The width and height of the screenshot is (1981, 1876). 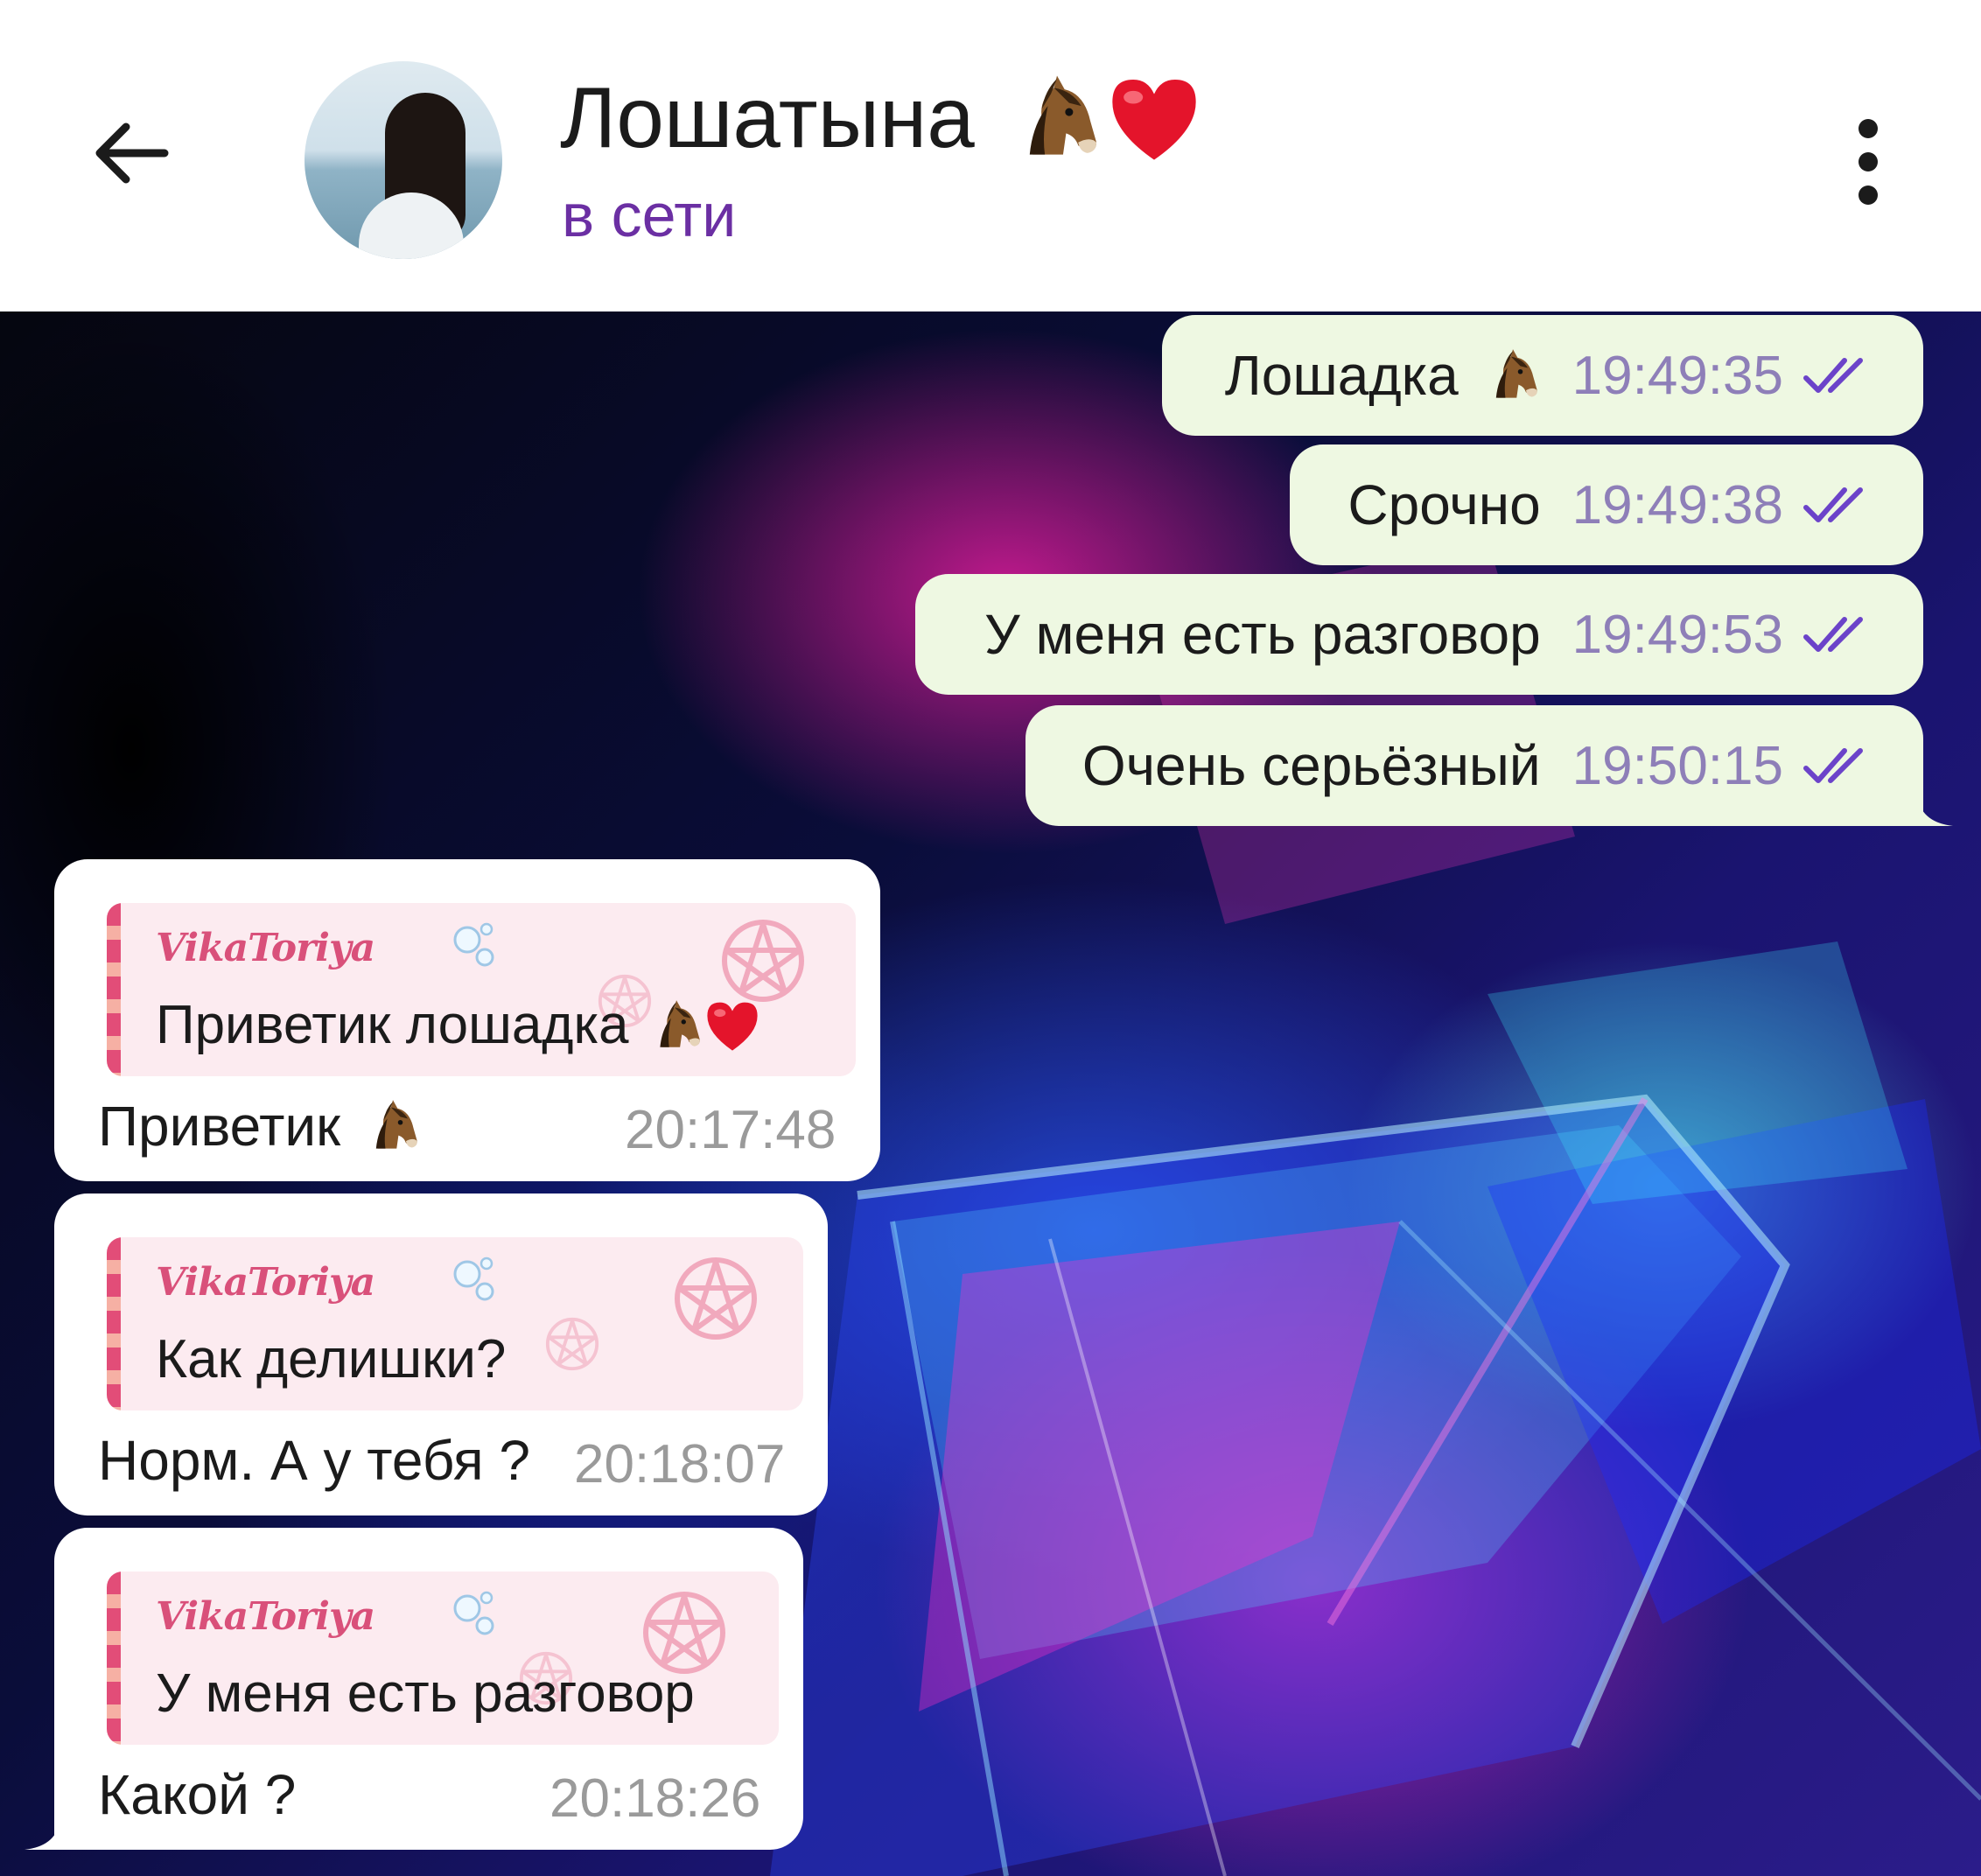 I want to click on more-options-button, so click(x=1868, y=162).